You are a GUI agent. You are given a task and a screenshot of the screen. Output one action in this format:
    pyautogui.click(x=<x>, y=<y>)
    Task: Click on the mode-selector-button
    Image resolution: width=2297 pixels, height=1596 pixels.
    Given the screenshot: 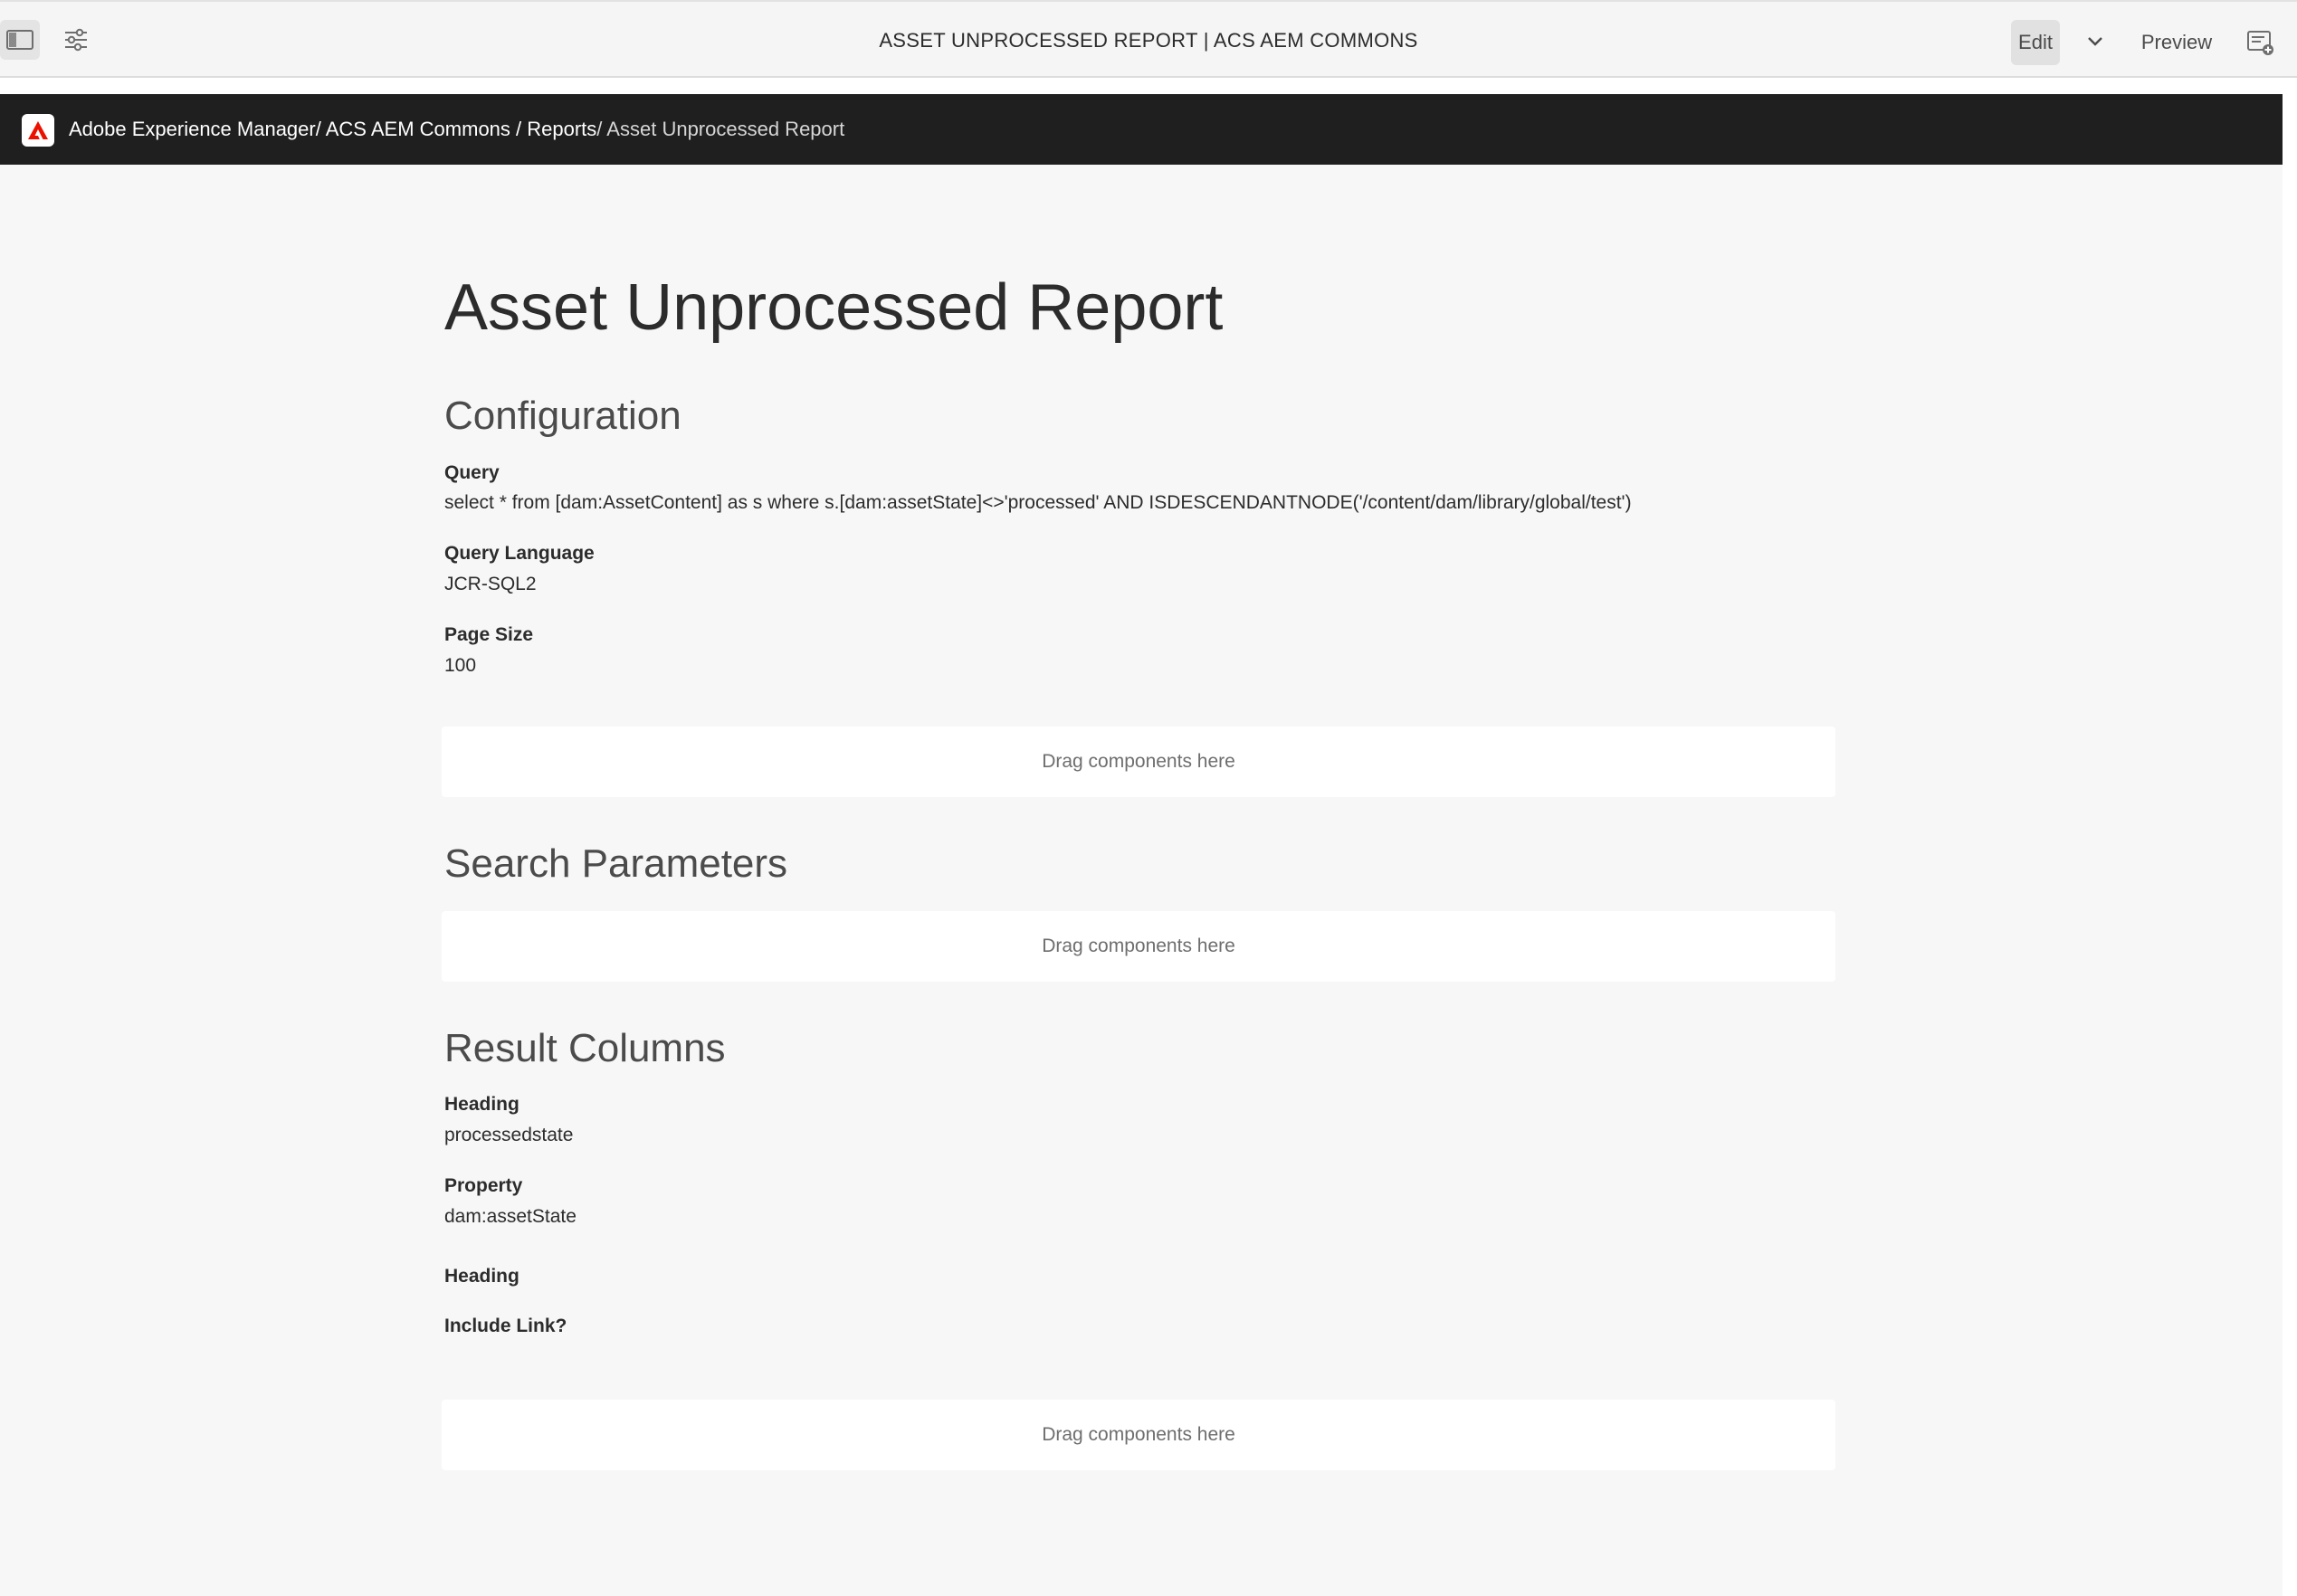 What is the action you would take?
    pyautogui.click(x=2095, y=41)
    